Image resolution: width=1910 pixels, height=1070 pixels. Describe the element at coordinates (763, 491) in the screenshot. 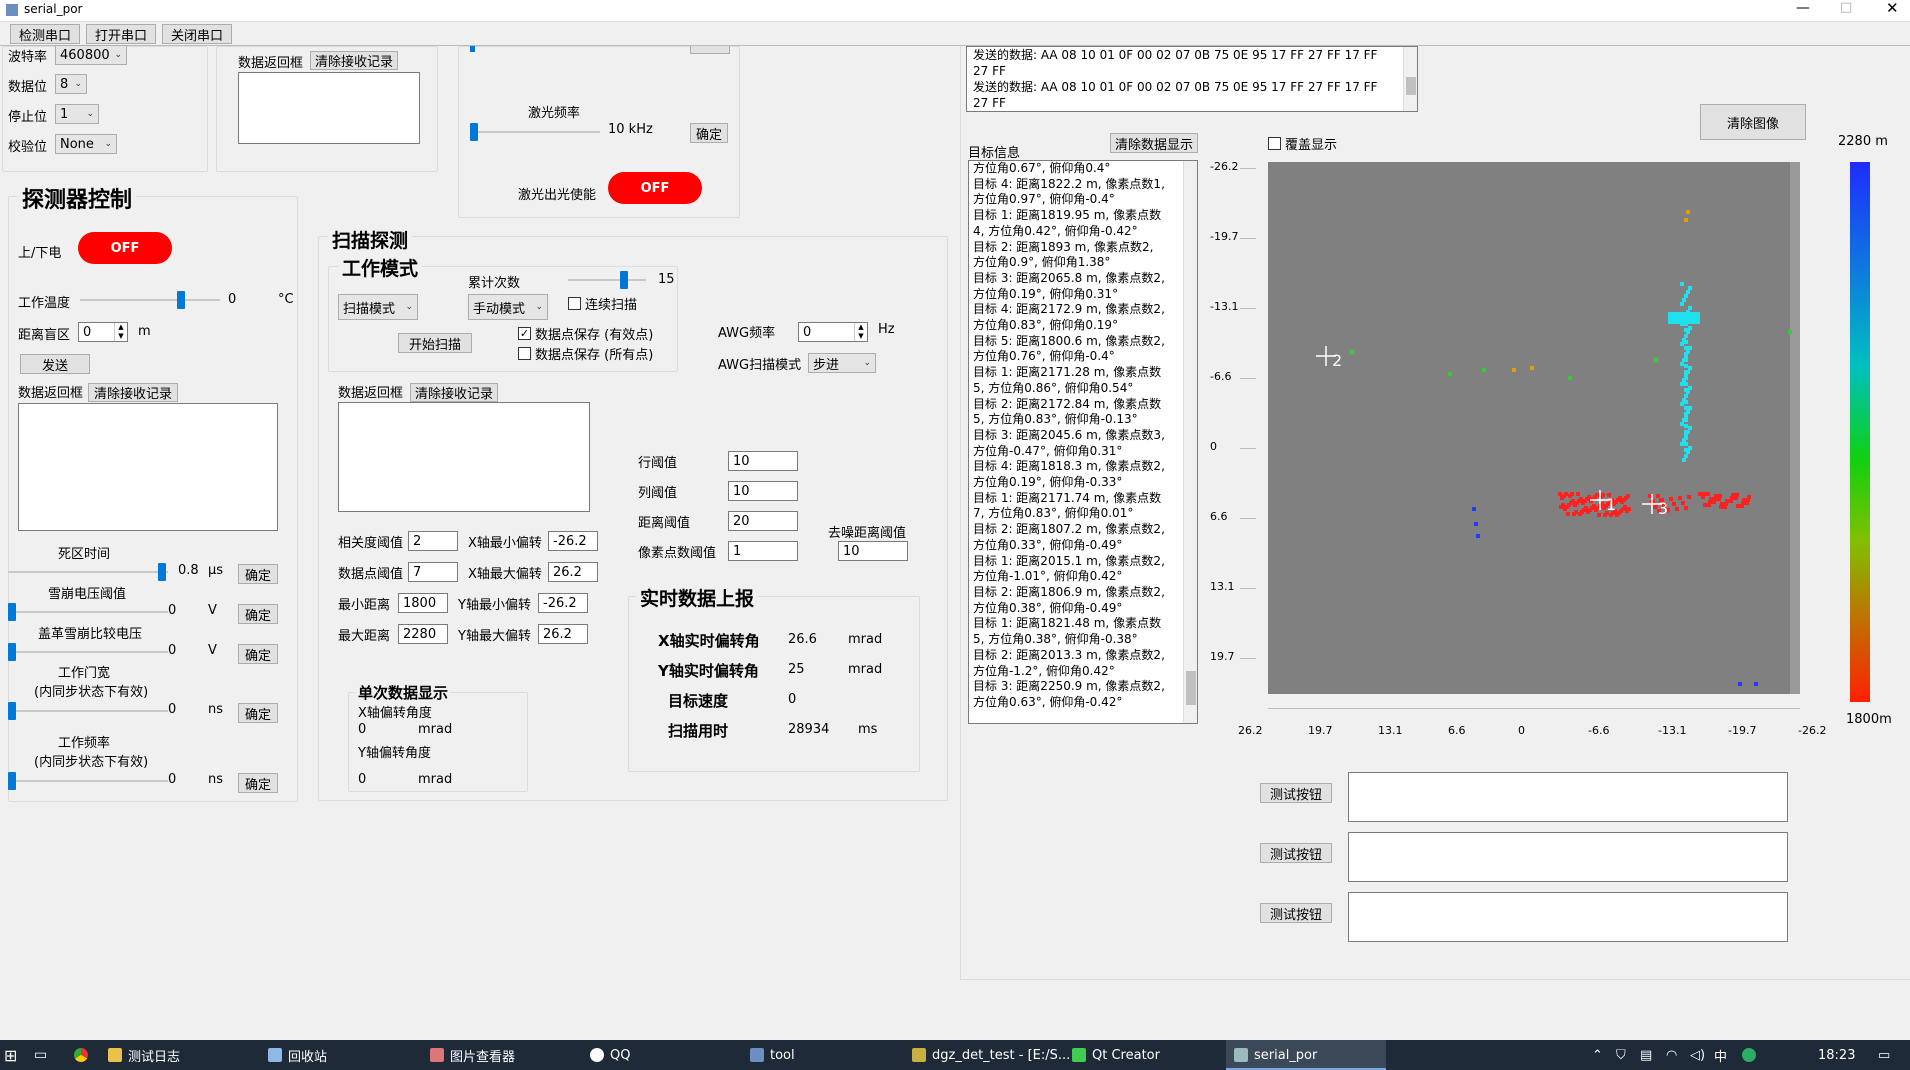

I see `col-input: 10` at that location.